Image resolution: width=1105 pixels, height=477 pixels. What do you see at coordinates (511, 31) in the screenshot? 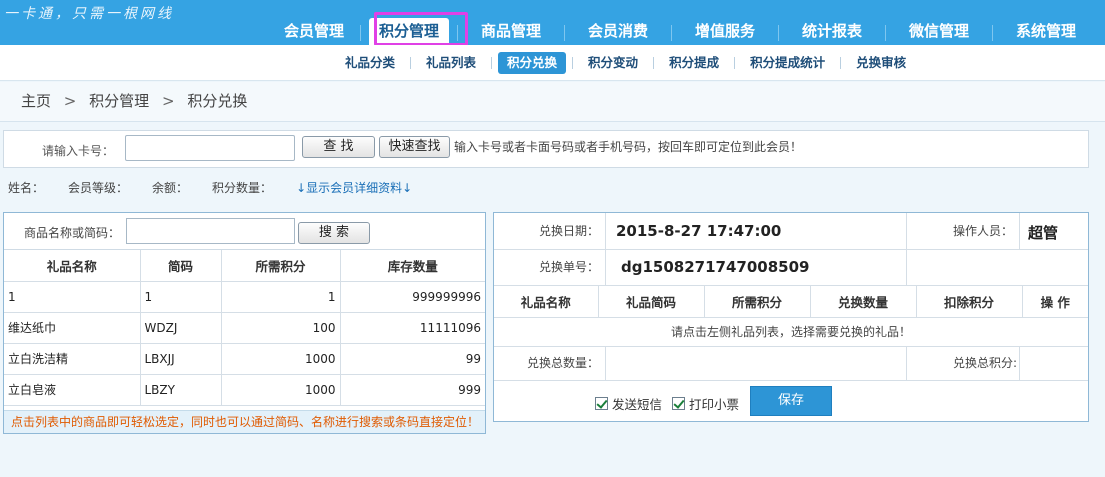
I see `nav-goods-management: 商品管理` at bounding box center [511, 31].